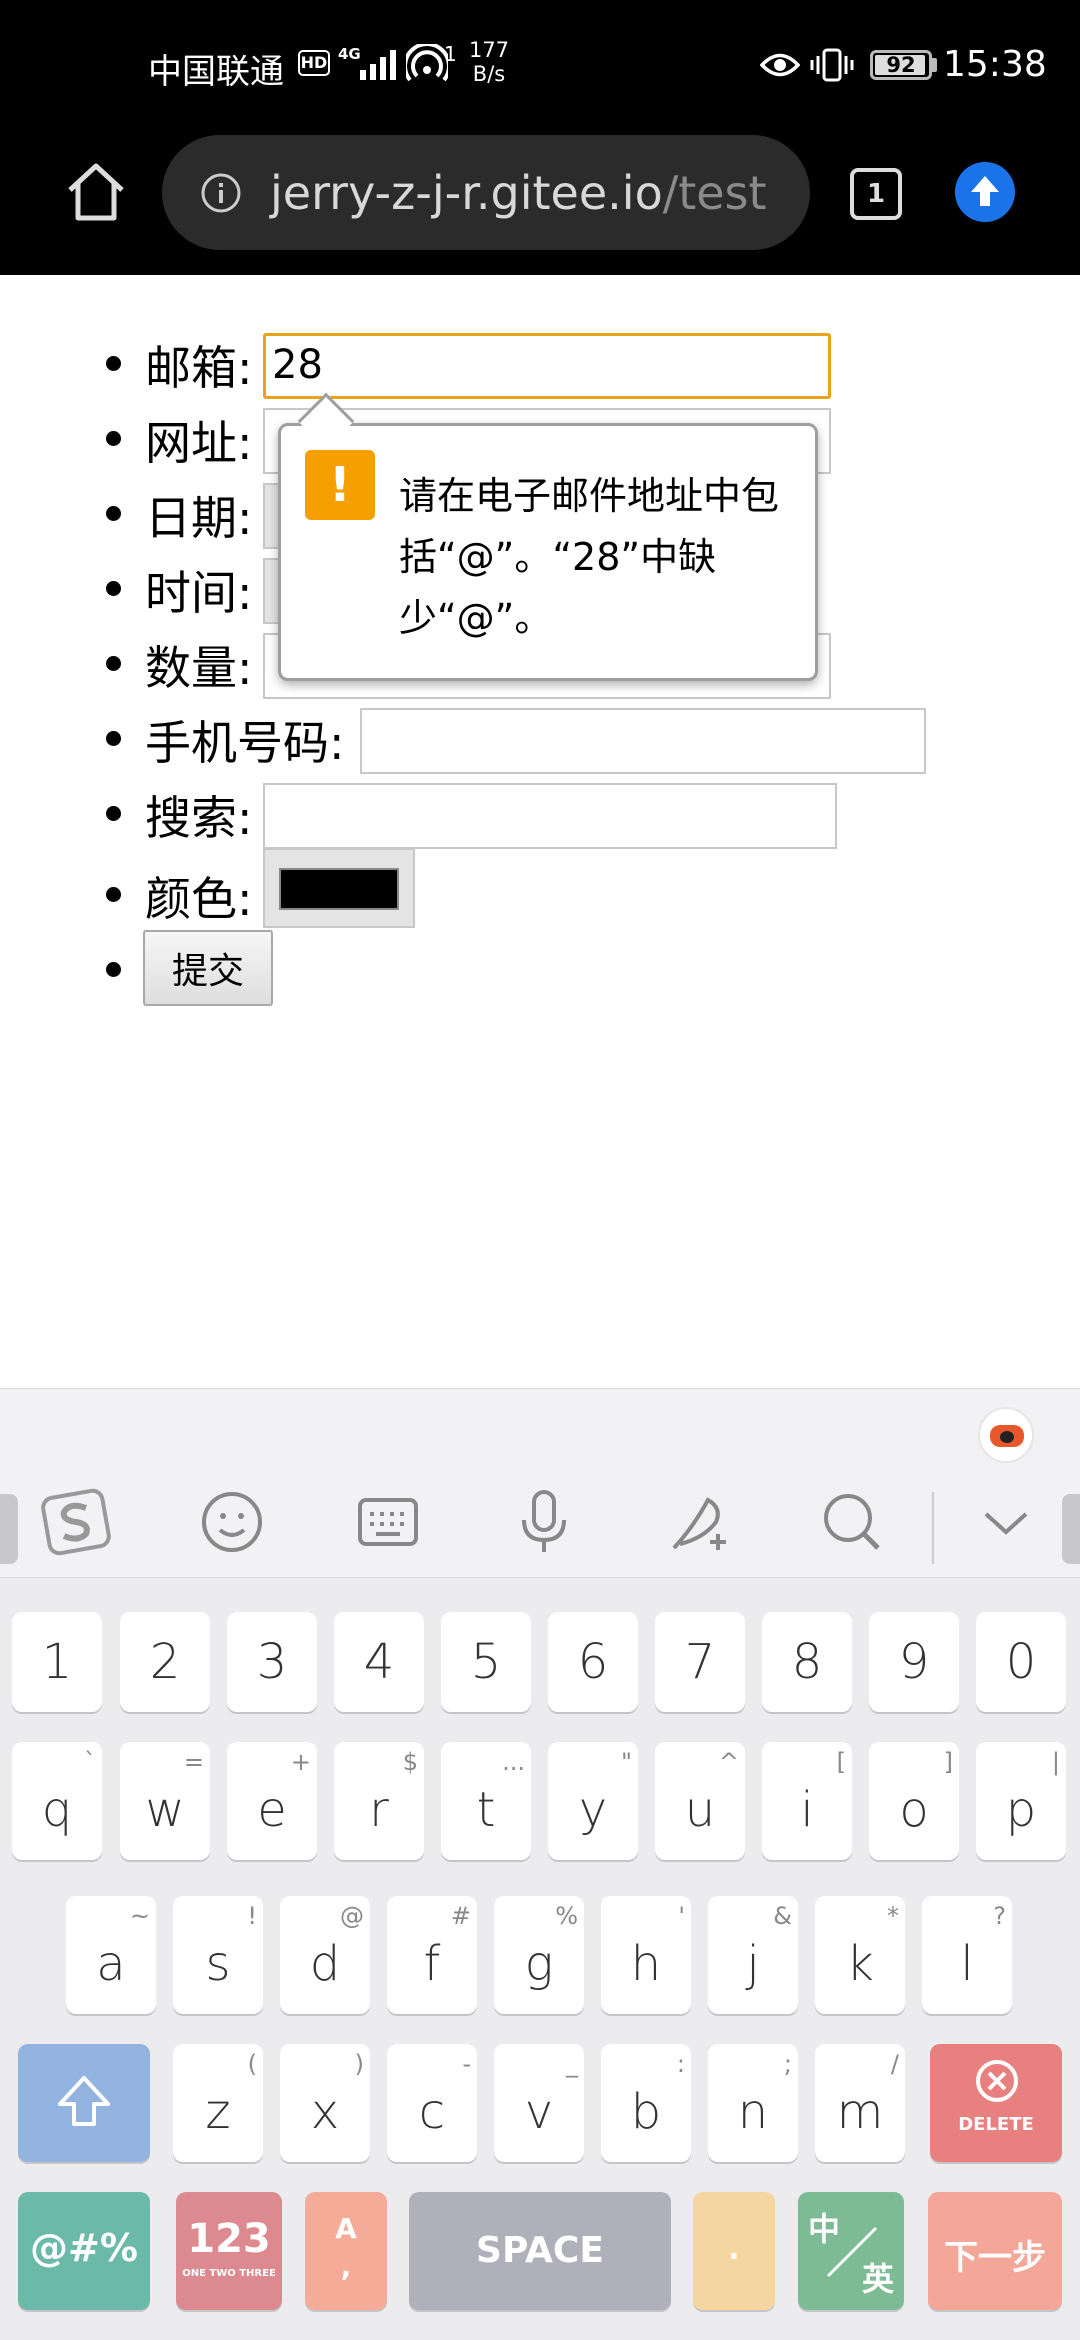 This screenshot has height=2340, width=1080. What do you see at coordinates (780, 65) in the screenshot?
I see `eye-icon` at bounding box center [780, 65].